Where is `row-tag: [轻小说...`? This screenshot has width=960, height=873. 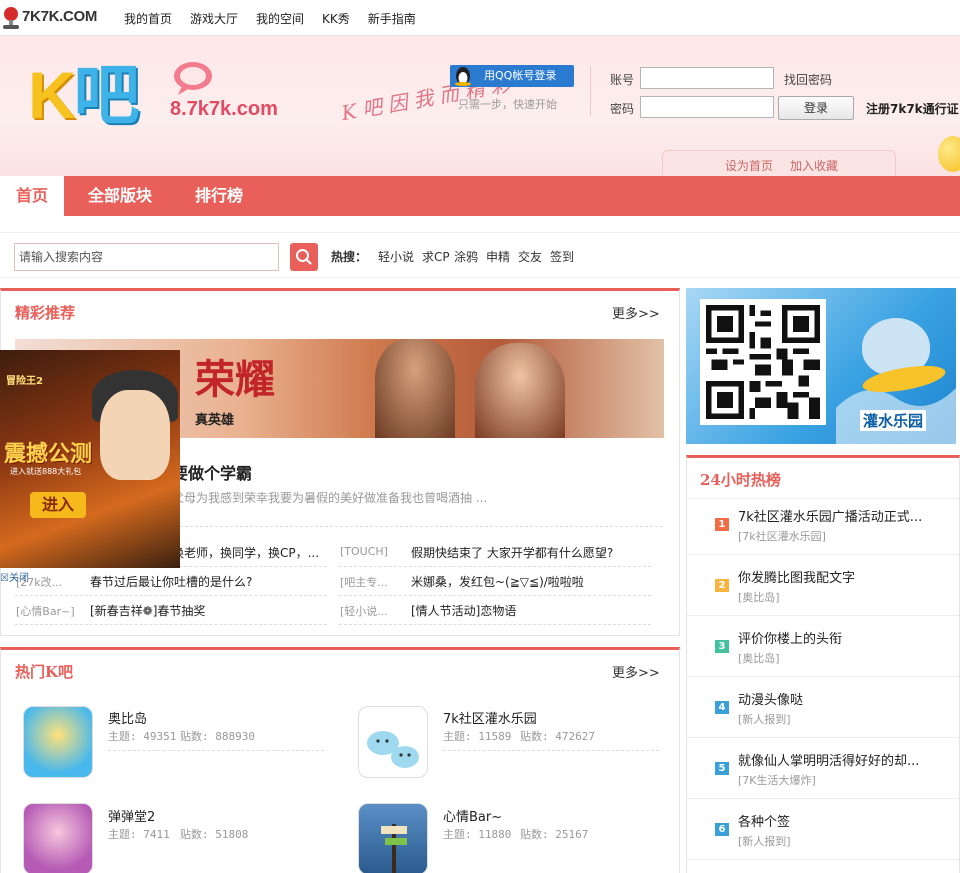
row-tag: [轻小说... is located at coordinates (364, 611).